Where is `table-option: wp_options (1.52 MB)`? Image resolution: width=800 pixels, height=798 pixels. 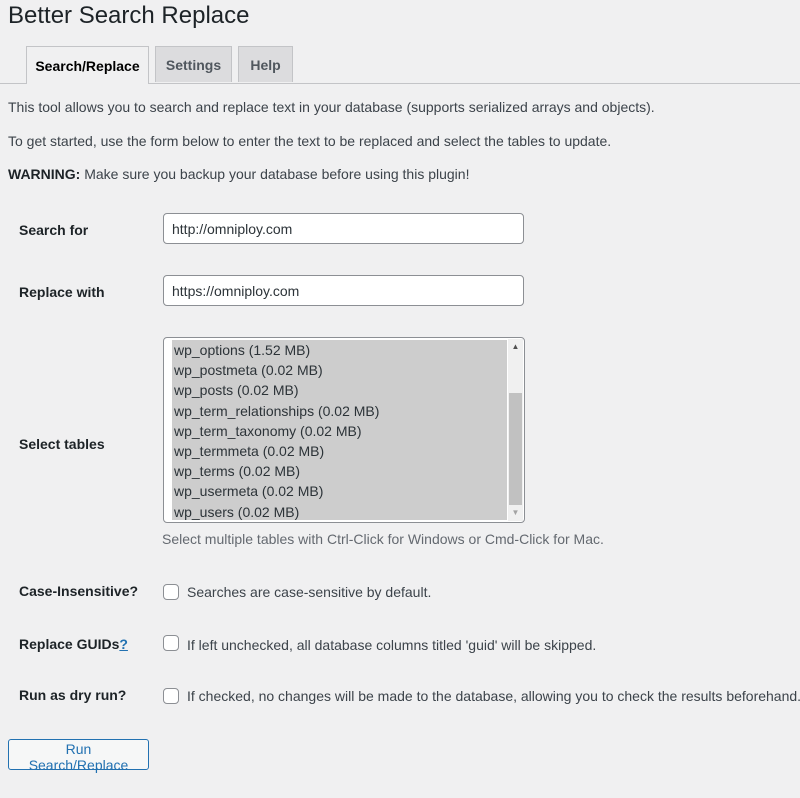 table-option: wp_options (1.52 MB) is located at coordinates (339, 350).